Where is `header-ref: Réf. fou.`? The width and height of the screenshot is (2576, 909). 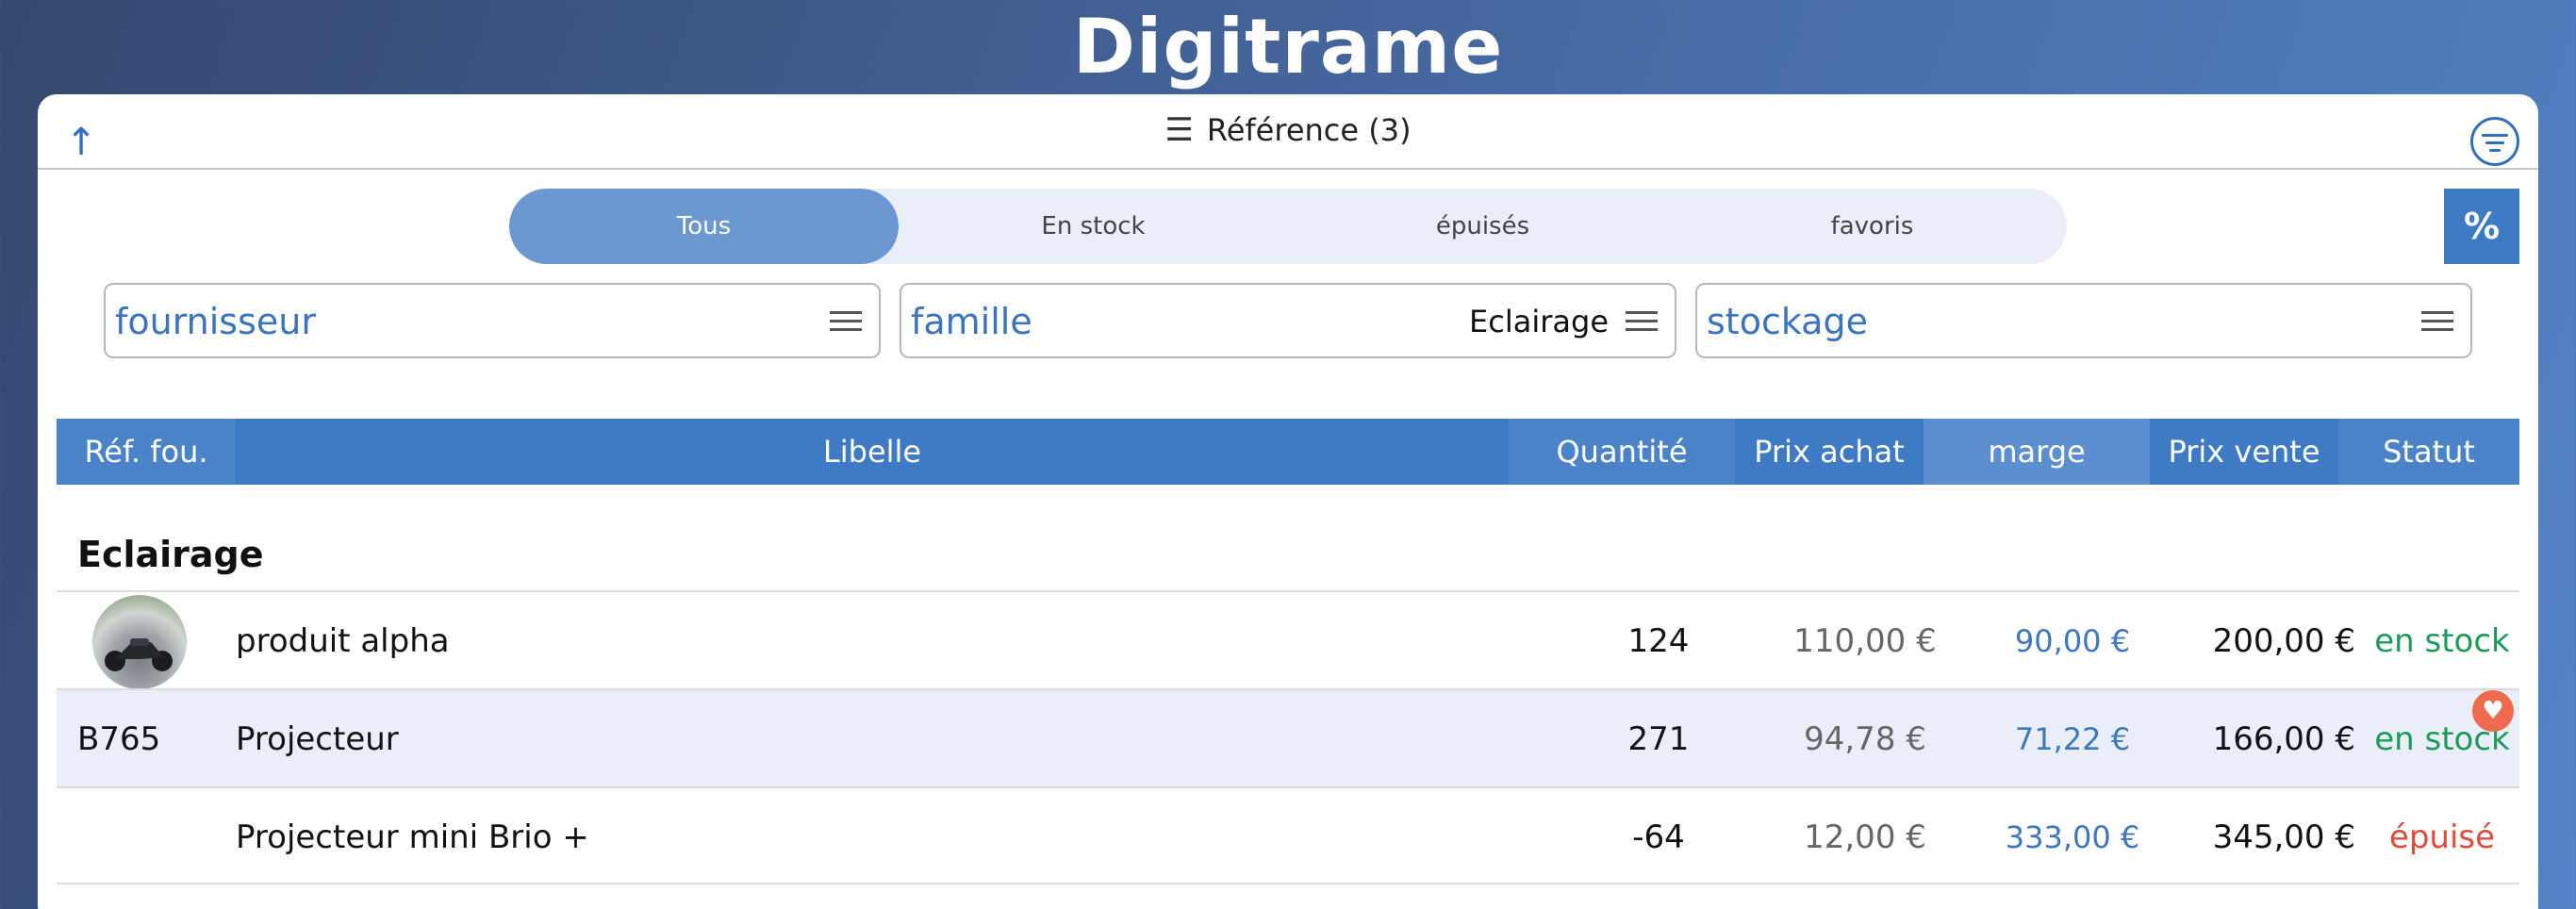 header-ref: Réf. fou. is located at coordinates (146, 452).